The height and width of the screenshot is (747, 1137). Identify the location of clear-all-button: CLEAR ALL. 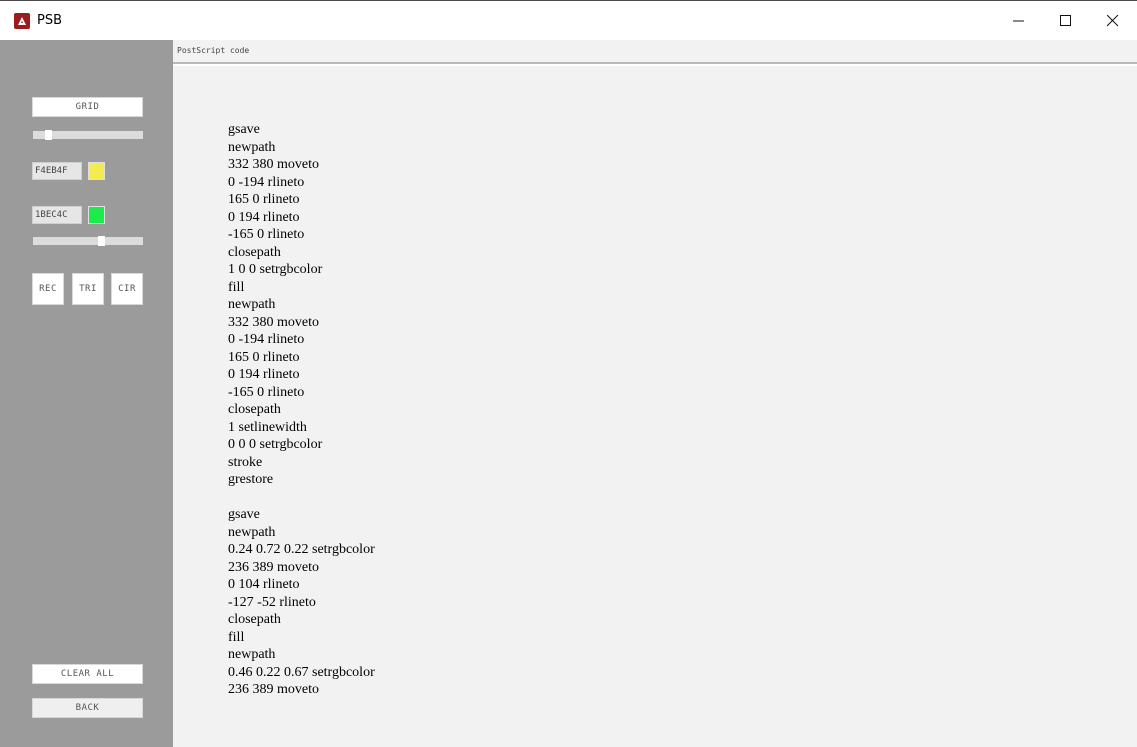
(87, 674).